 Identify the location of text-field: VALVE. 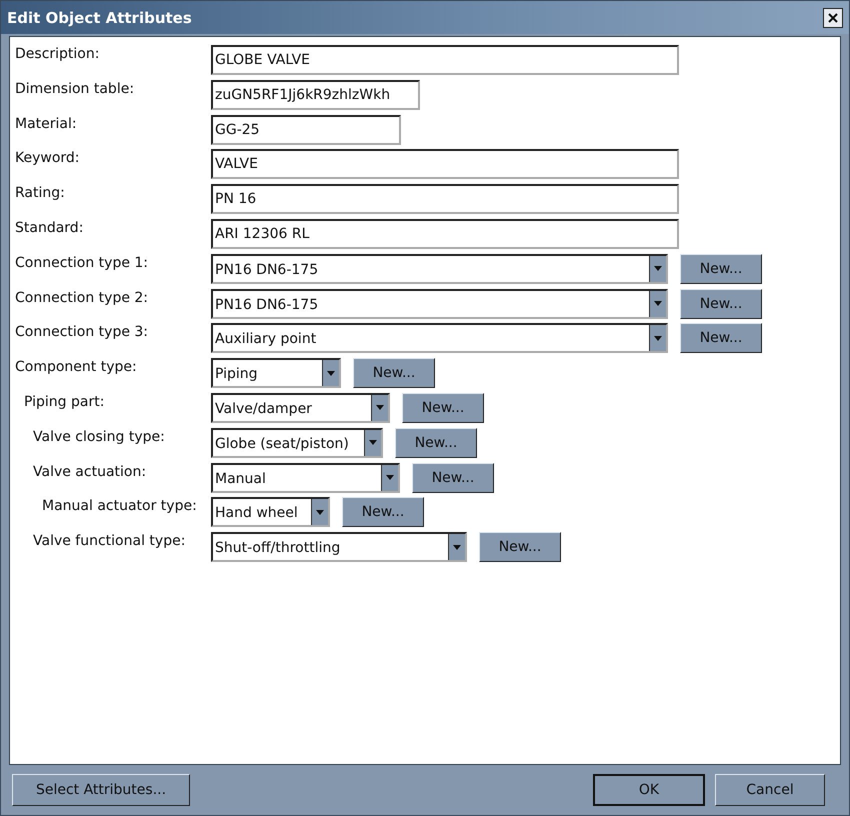
(445, 164).